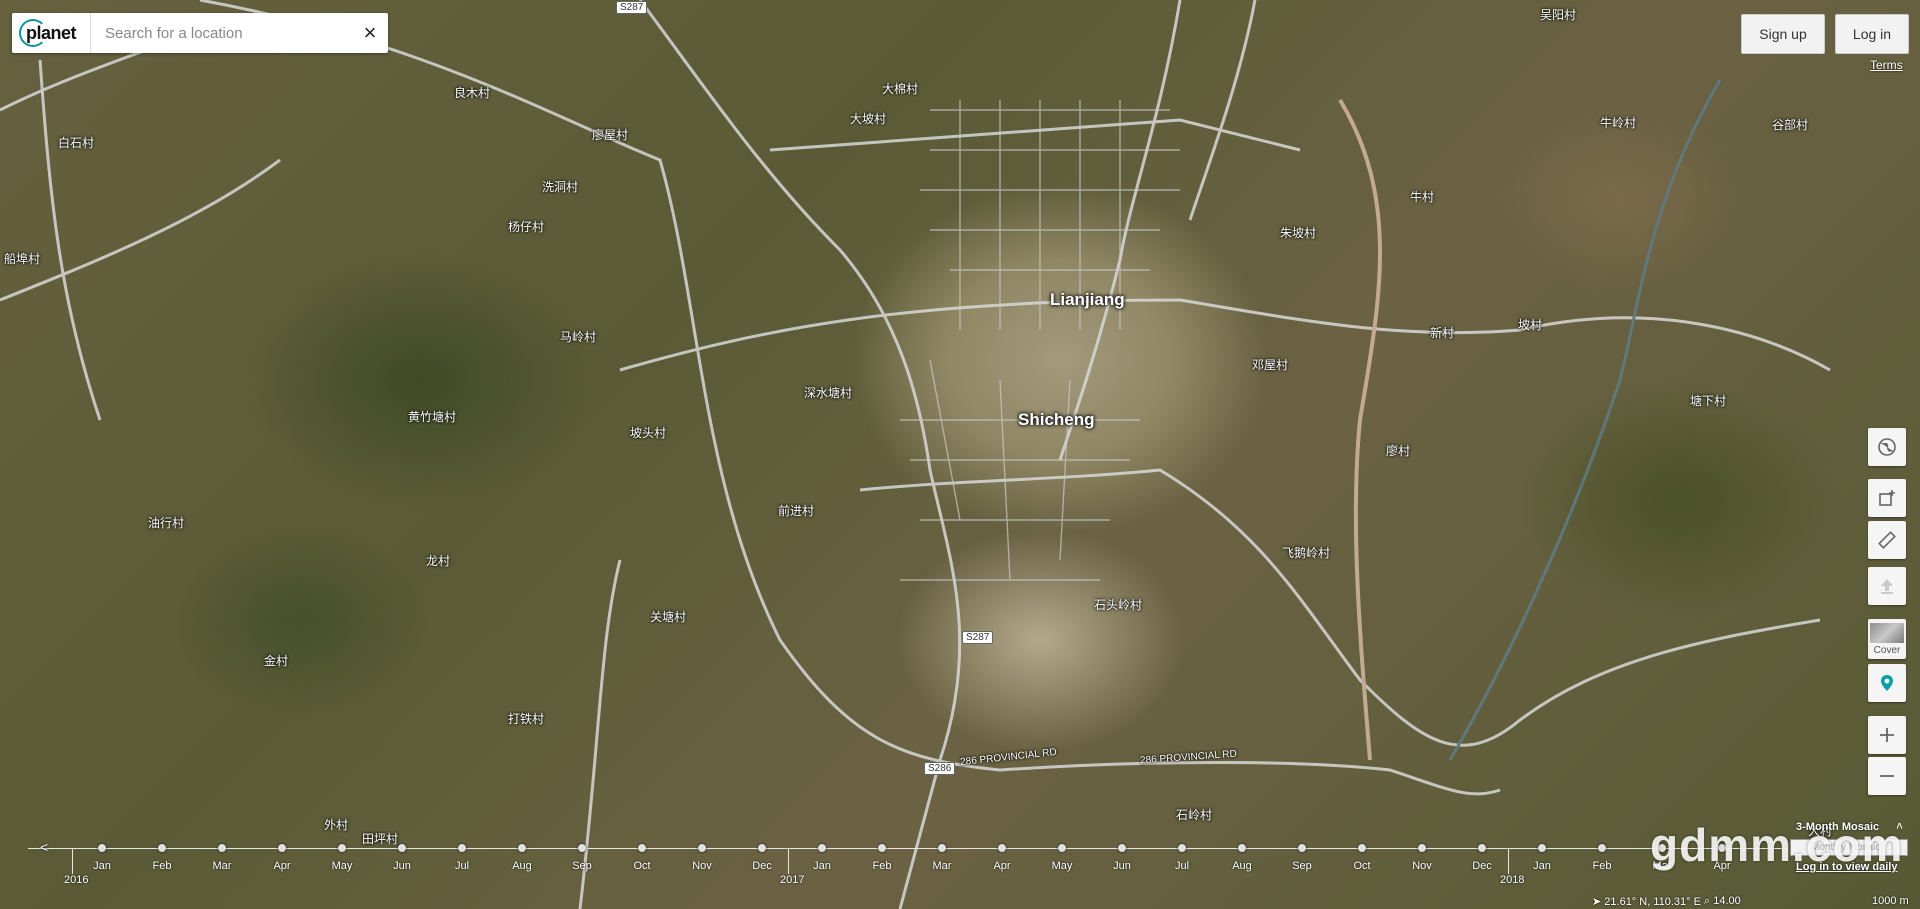  I want to click on chevron-left-icon: <, so click(44, 847).